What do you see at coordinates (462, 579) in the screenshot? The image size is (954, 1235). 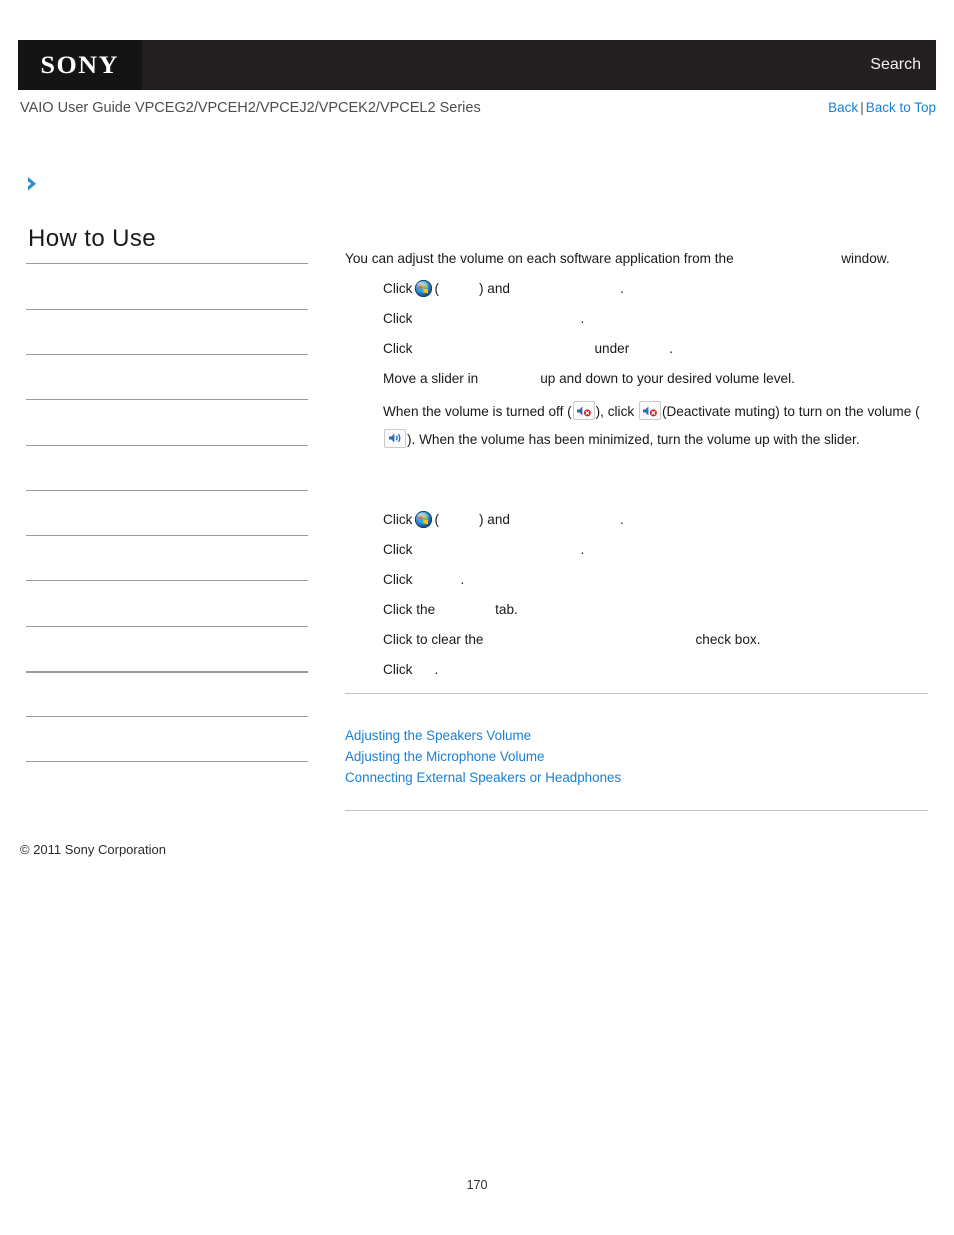 I see `step-b-3-post: .` at bounding box center [462, 579].